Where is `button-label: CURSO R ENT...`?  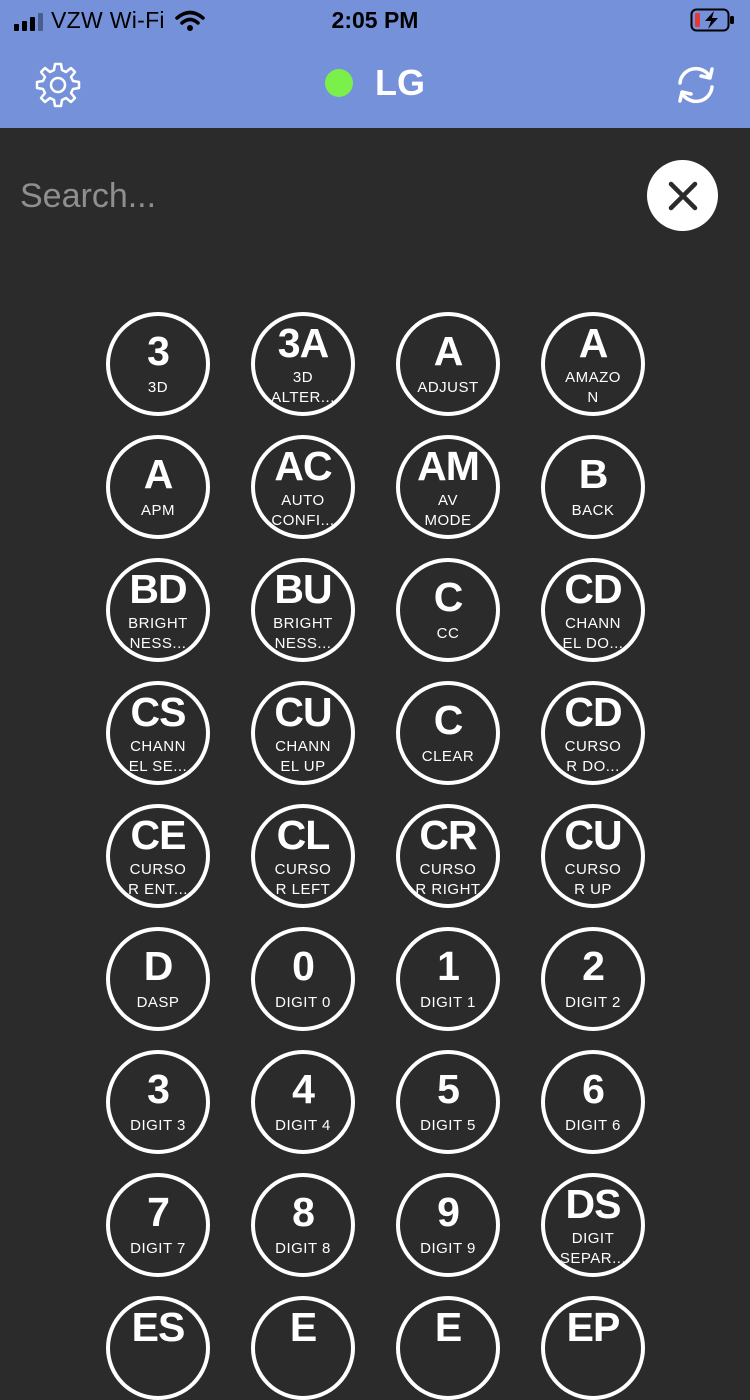 button-label: CURSO R ENT... is located at coordinates (158, 879).